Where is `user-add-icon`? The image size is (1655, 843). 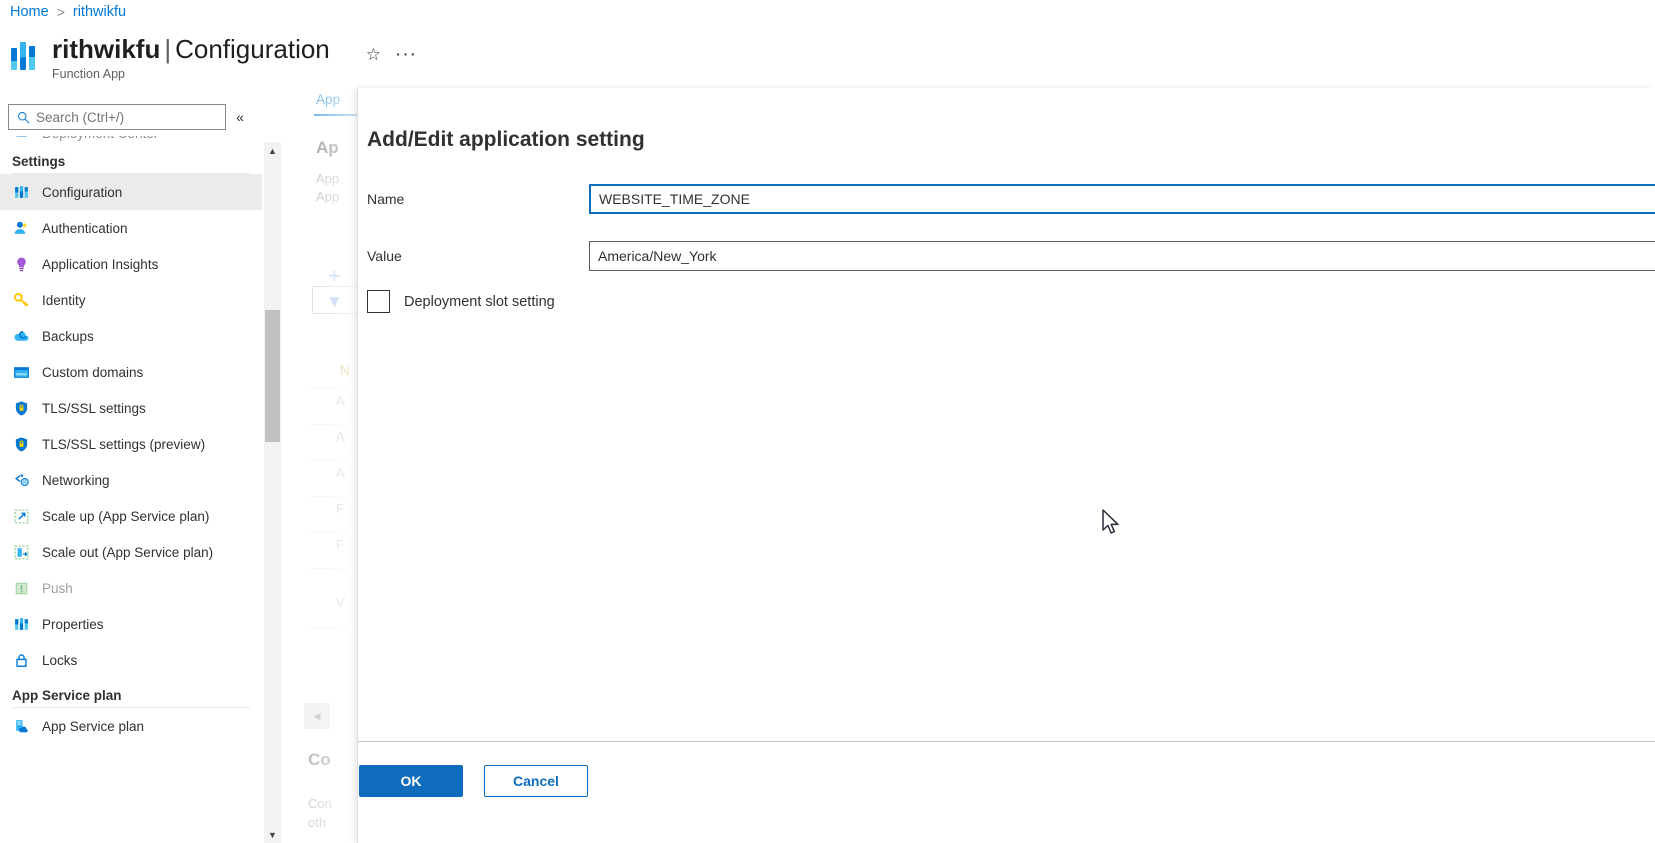 user-add-icon is located at coordinates (21, 228).